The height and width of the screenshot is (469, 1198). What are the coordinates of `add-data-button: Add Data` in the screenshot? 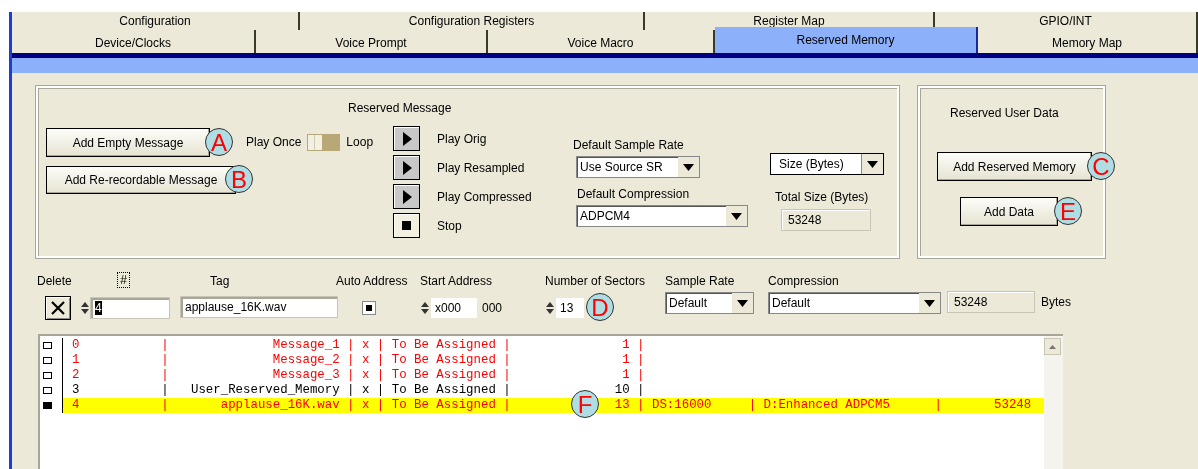 It's located at (1009, 211).